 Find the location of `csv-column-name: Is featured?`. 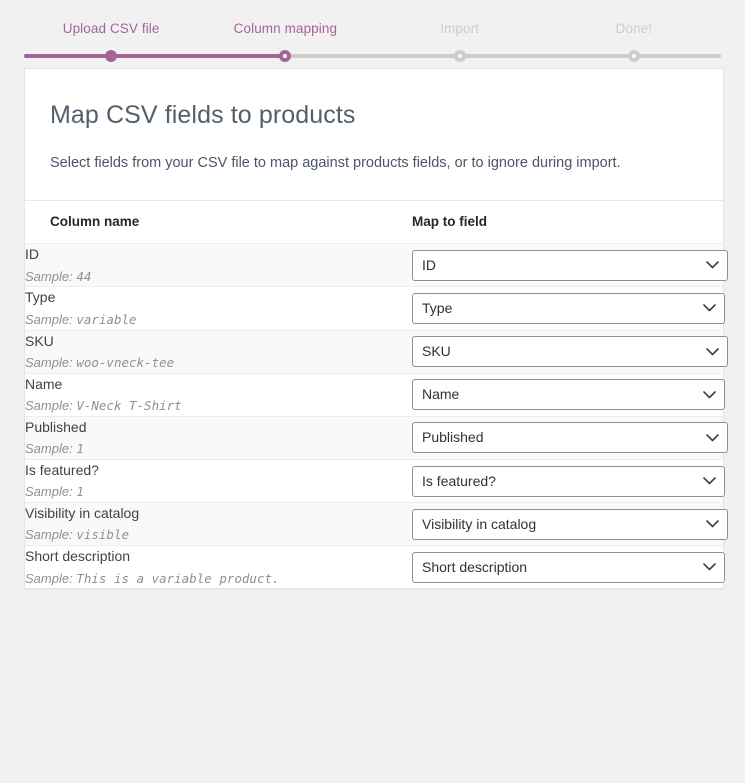

csv-column-name: Is featured? is located at coordinates (62, 469).